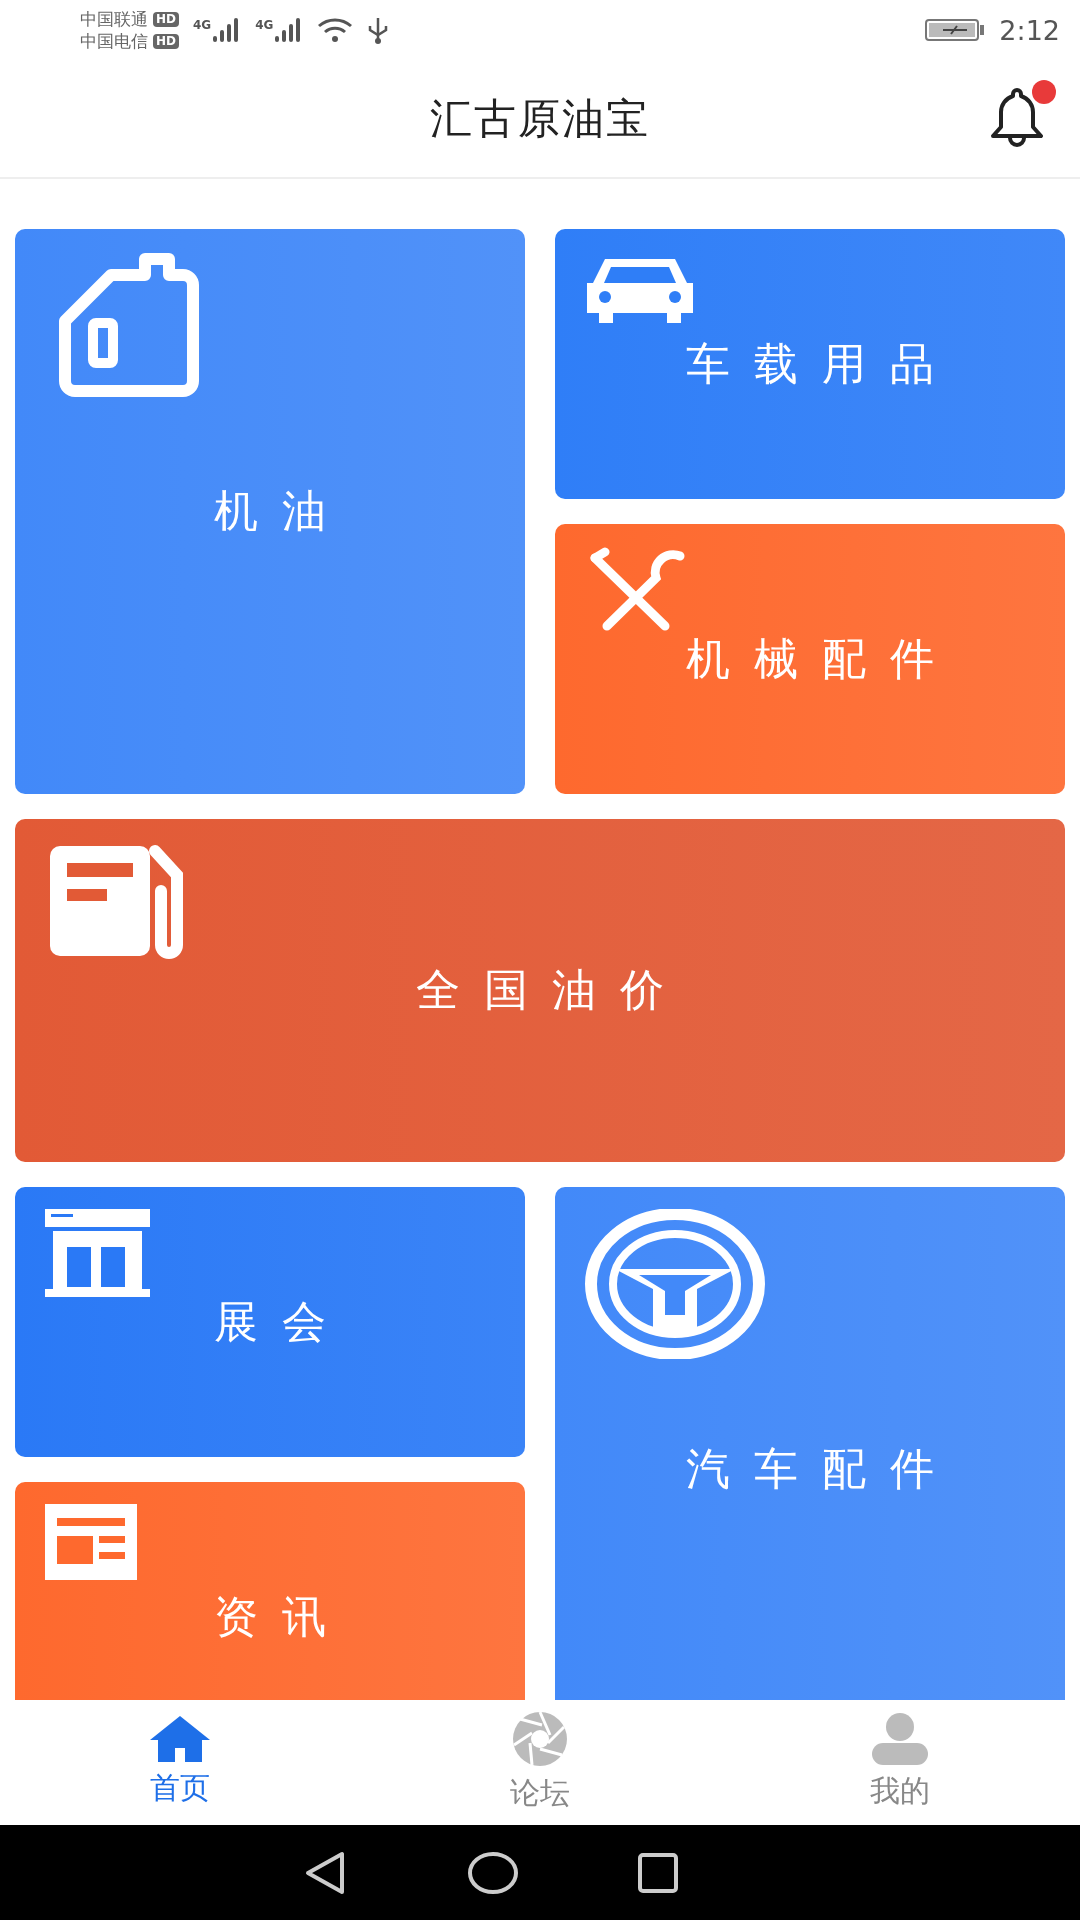 Image resolution: width=1080 pixels, height=1920 pixels. I want to click on nav-tab: 首页, so click(180, 1762).